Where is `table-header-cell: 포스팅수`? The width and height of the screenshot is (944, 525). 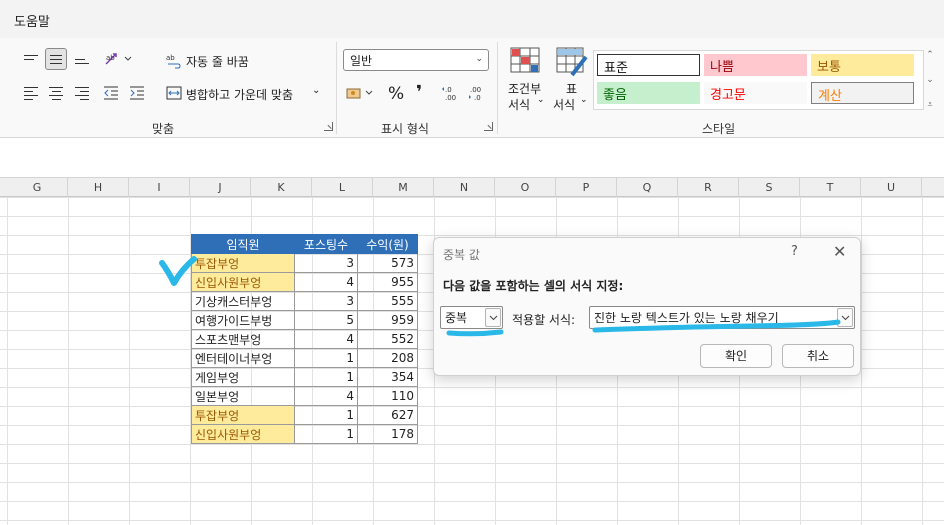
table-header-cell: 포스팅수 is located at coordinates (326, 244).